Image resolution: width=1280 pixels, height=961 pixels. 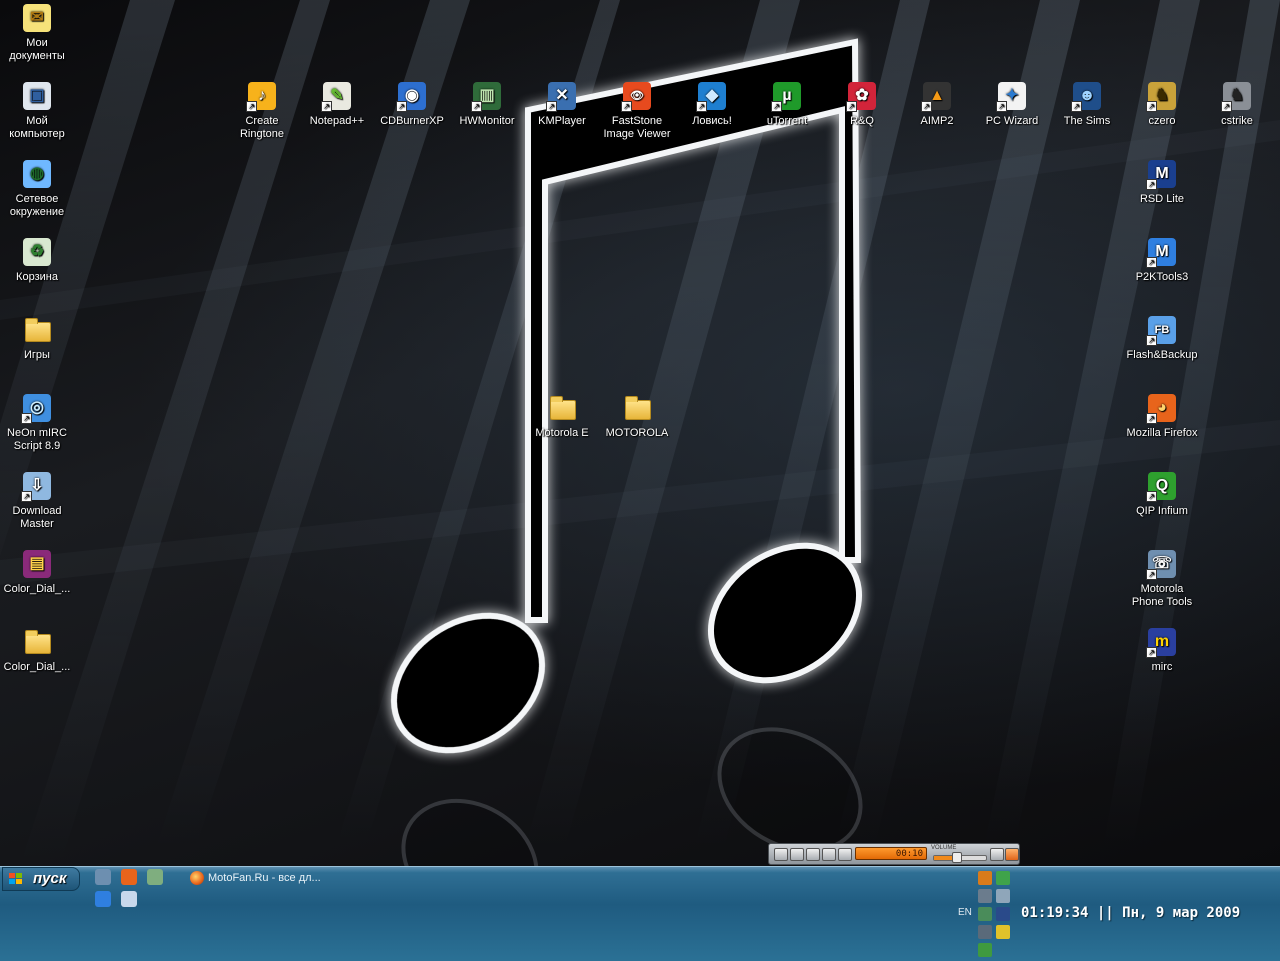 I want to click on next-button, so click(x=845, y=854).